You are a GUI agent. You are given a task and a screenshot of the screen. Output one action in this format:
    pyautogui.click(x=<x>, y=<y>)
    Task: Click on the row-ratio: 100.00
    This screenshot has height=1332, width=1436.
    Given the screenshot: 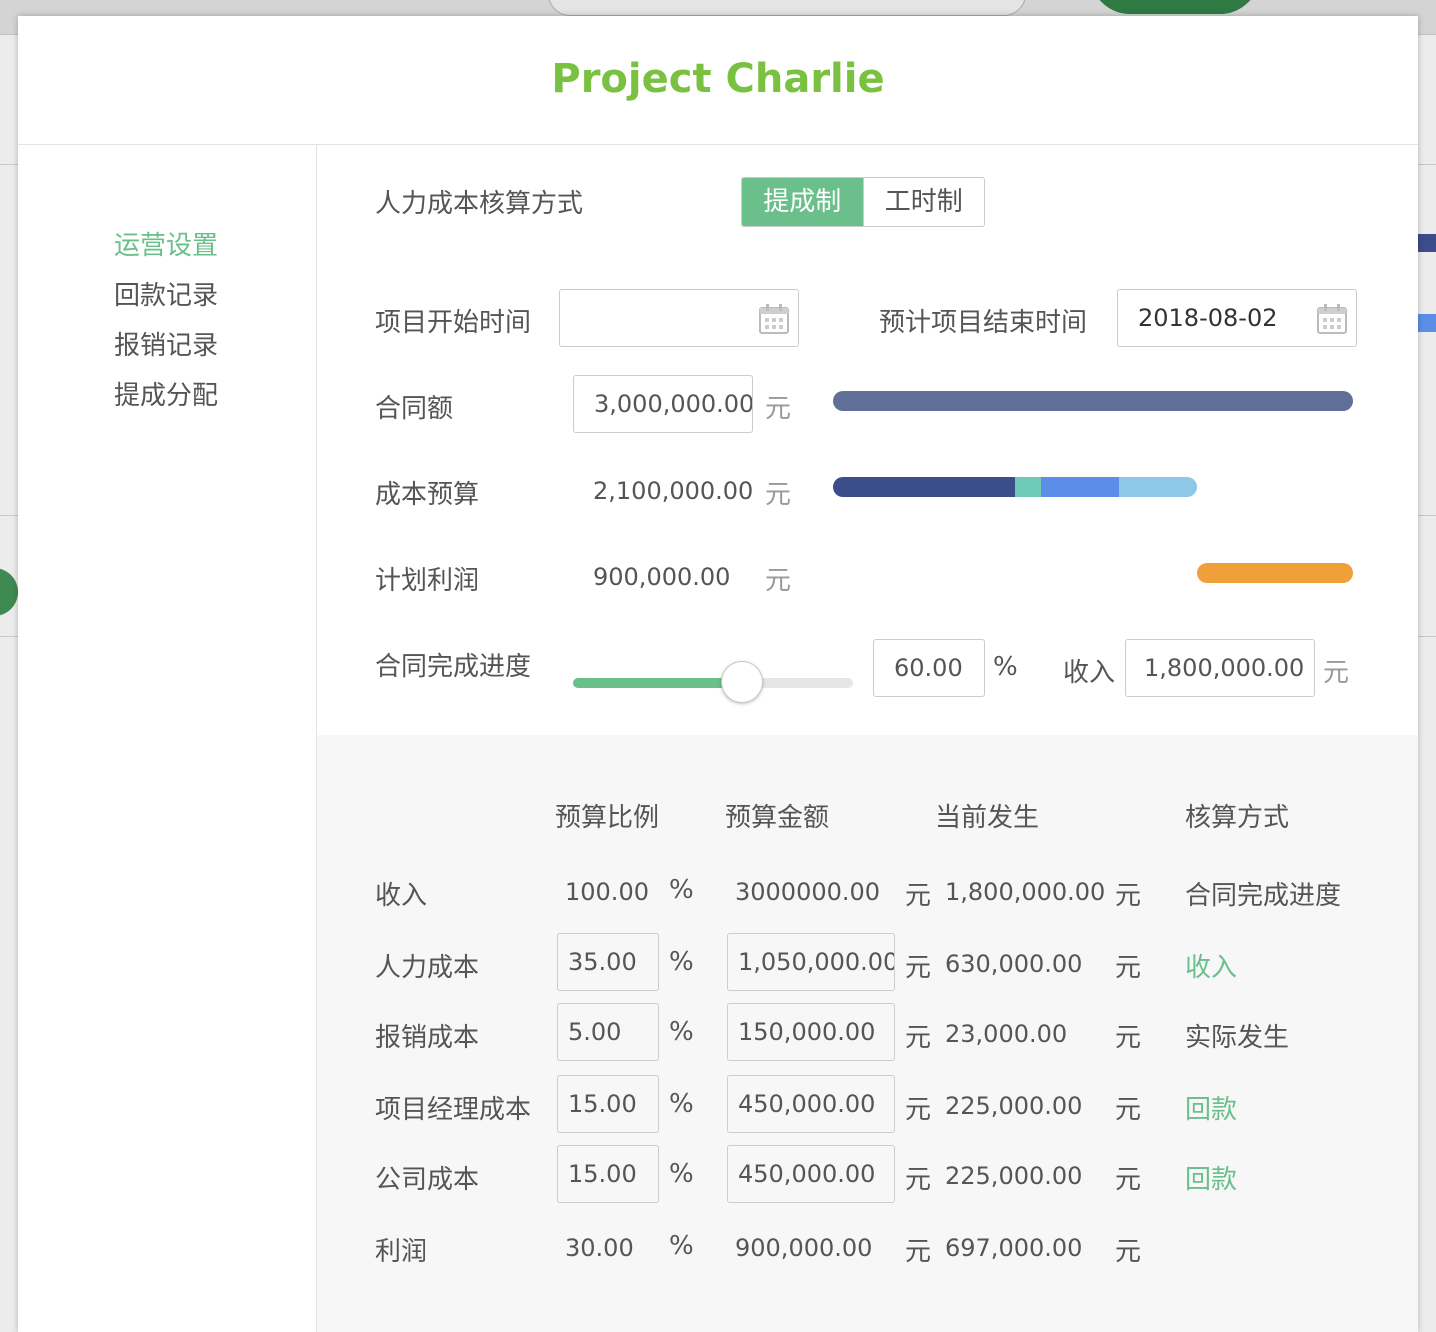 What is the action you would take?
    pyautogui.click(x=607, y=892)
    